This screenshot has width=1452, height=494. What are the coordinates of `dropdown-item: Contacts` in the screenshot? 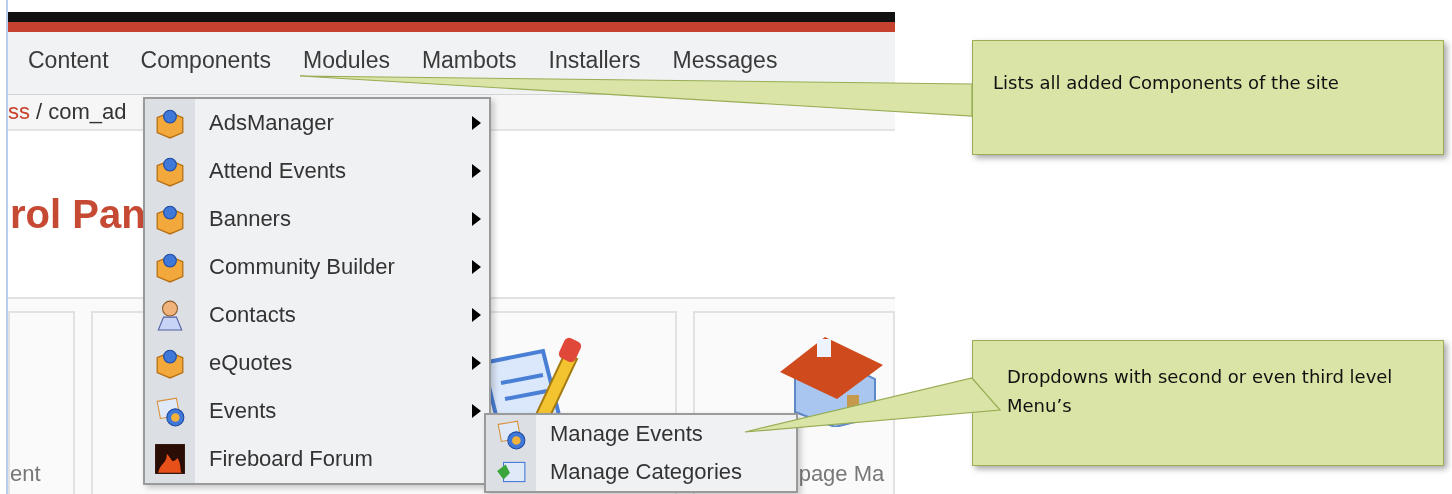 It's located at (317, 315).